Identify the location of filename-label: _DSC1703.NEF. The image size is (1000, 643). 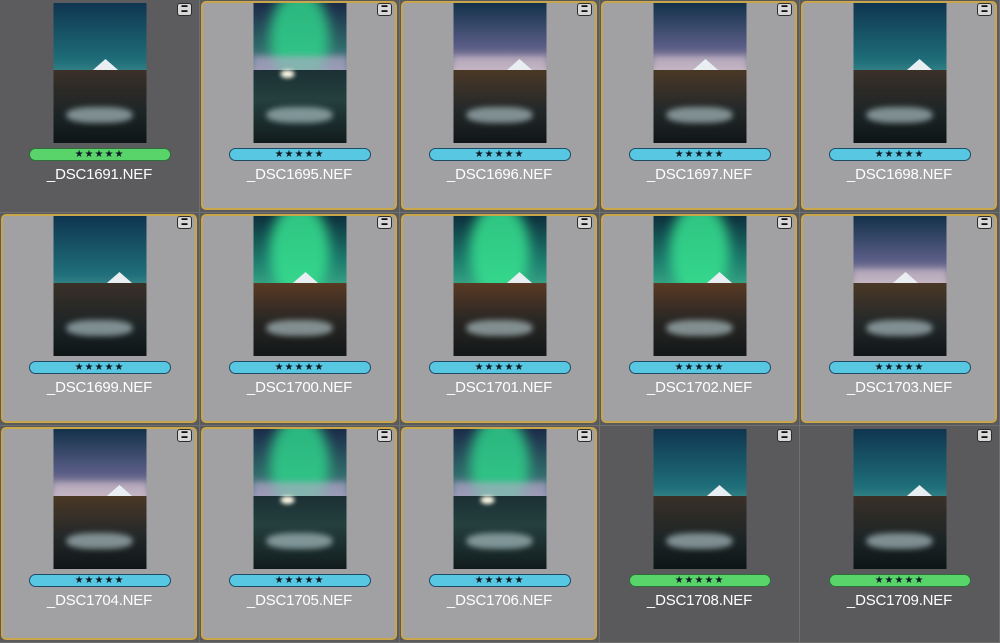
(899, 387).